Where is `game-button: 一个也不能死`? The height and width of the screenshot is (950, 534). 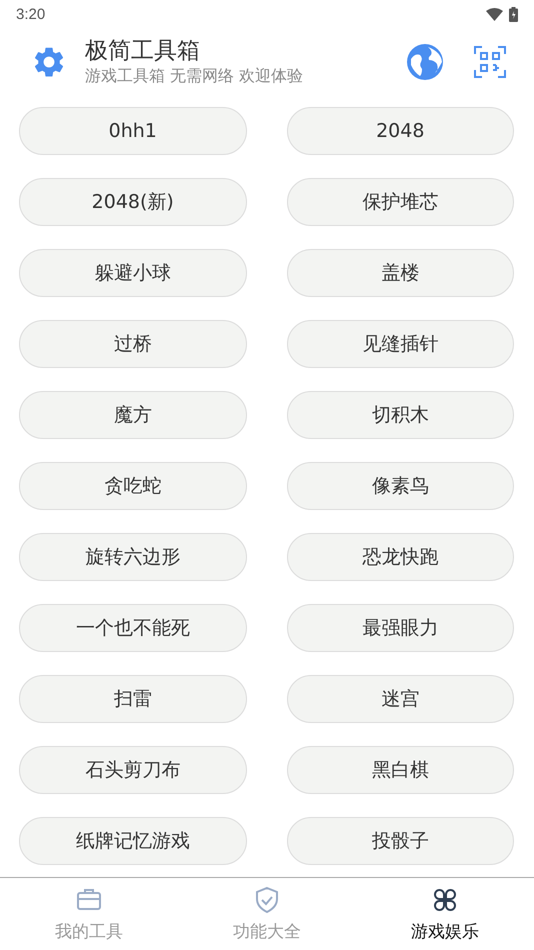 game-button: 一个也不能死 is located at coordinates (132, 628).